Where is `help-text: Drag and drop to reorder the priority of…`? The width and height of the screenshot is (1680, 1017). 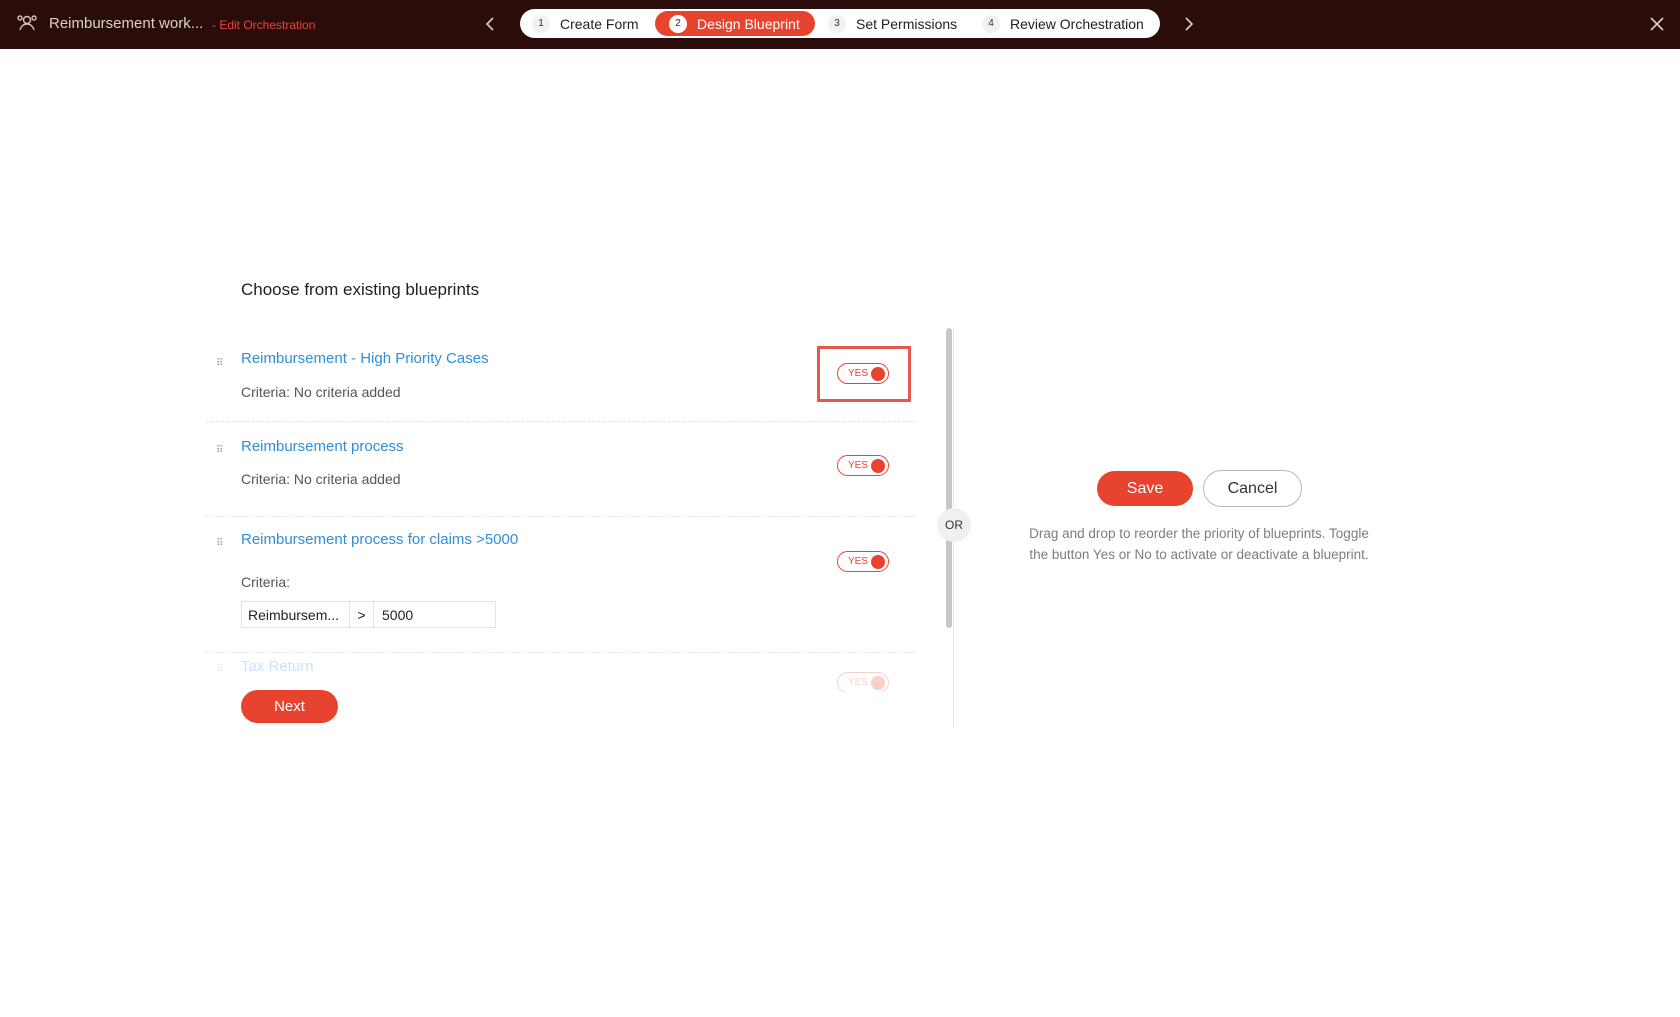
help-text: Drag and drop to reorder the priority of… is located at coordinates (1199, 544).